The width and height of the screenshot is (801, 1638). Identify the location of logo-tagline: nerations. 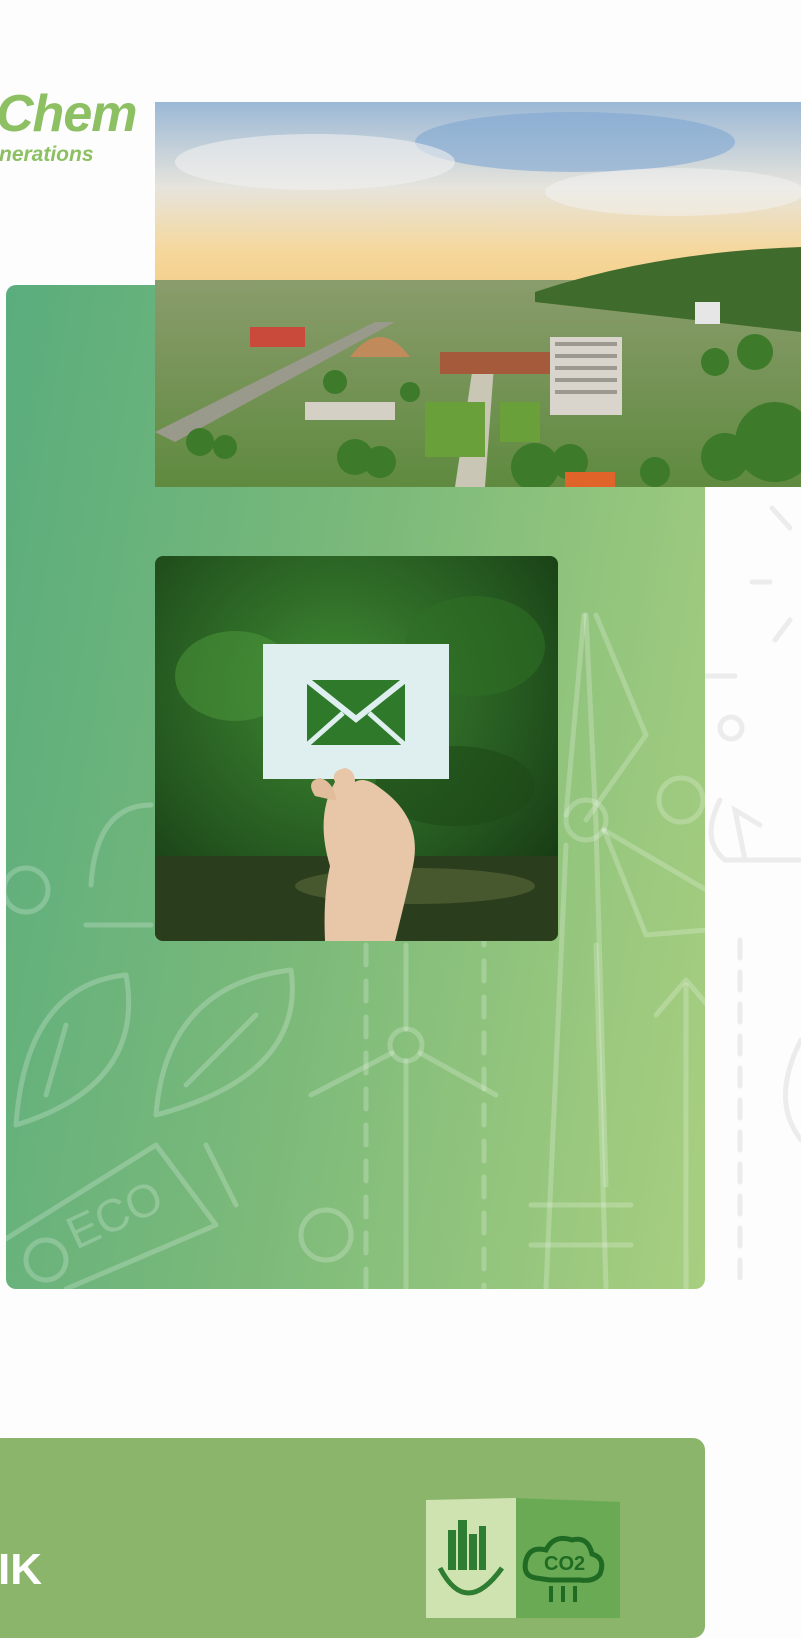
(47, 154).